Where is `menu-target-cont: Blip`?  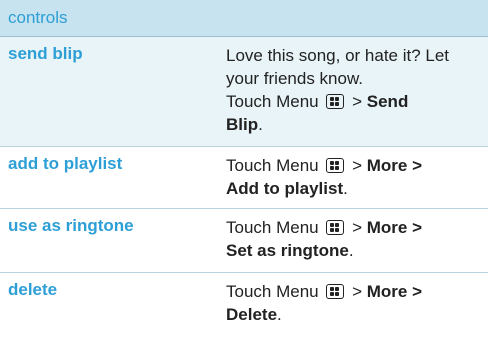 menu-target-cont: Blip is located at coordinates (242, 124).